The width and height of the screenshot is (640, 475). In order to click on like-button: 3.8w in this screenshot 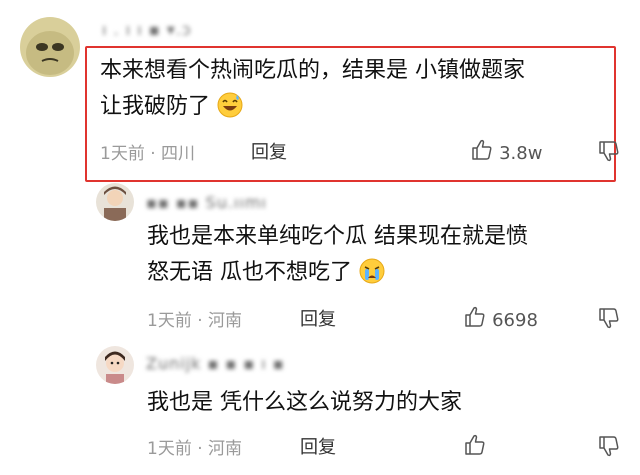, I will do `click(506, 152)`.